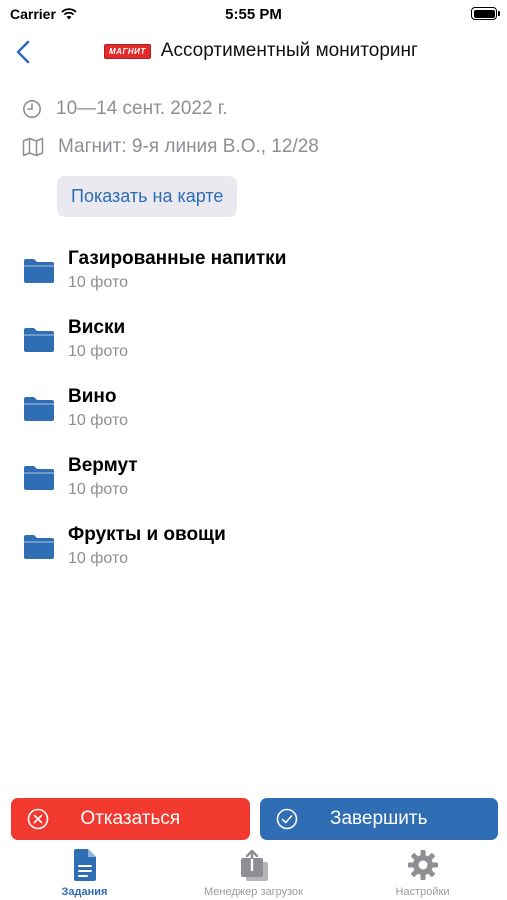  I want to click on checkmark-circle-icon, so click(286, 819).